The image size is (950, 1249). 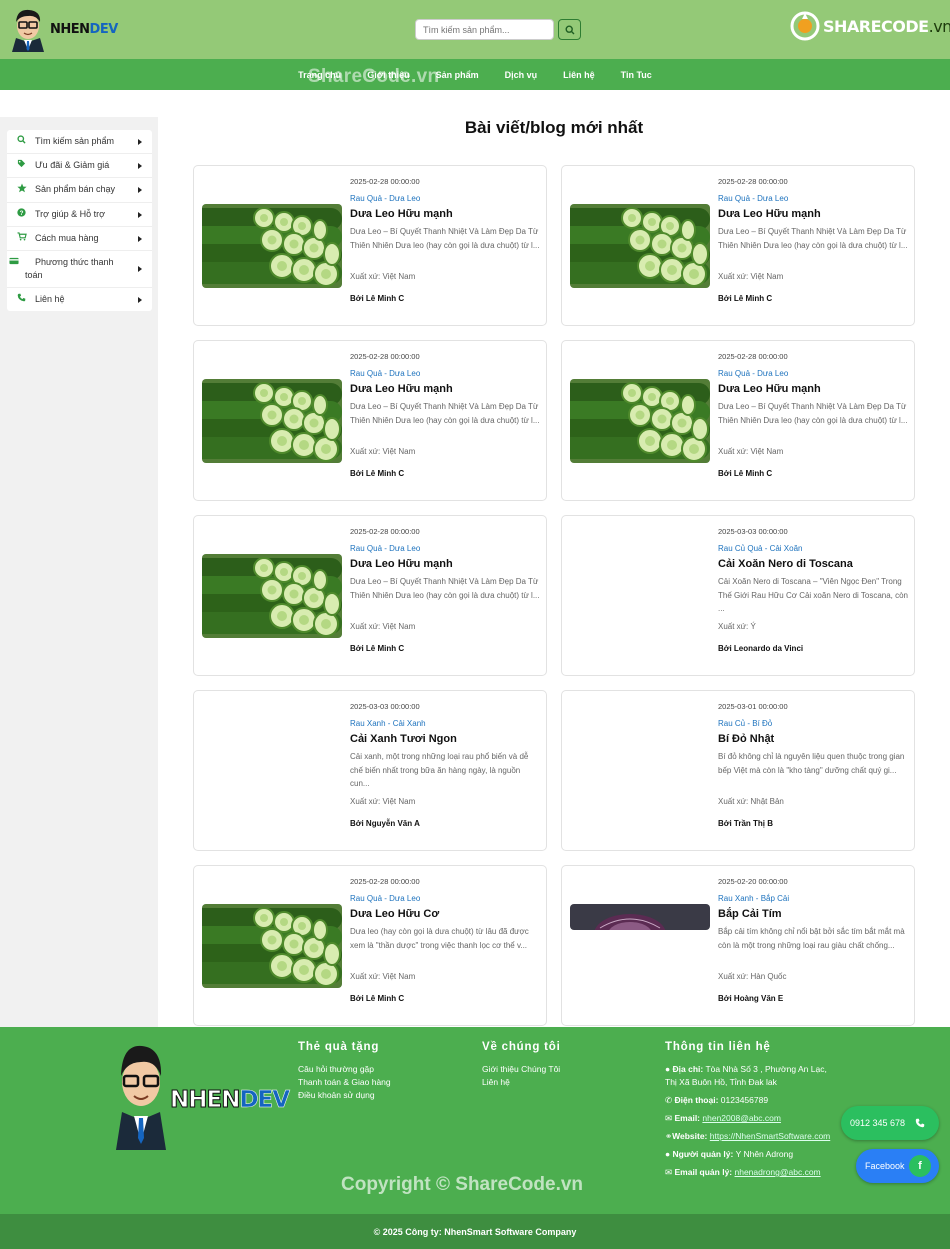 What do you see at coordinates (344, 1095) in the screenshot?
I see `footer-link-terms: Điều khoản sử dụng` at bounding box center [344, 1095].